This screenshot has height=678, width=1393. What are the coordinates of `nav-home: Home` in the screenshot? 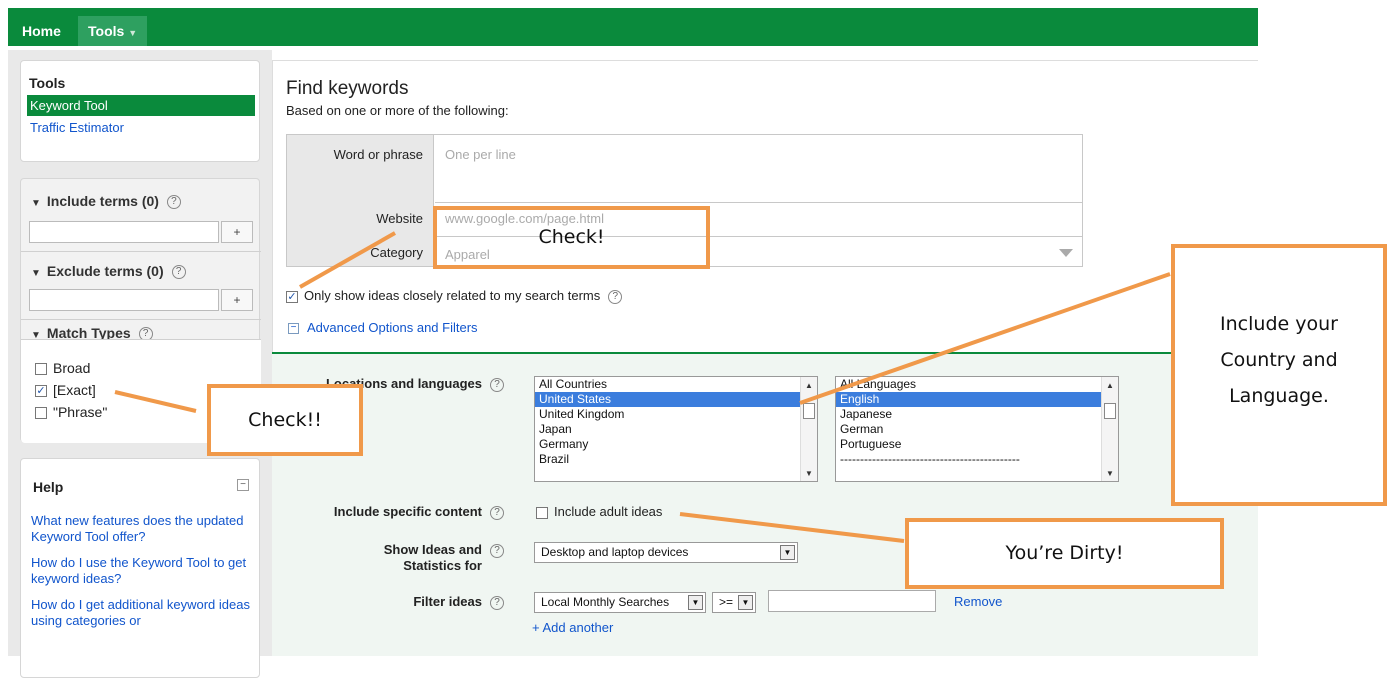 It's located at (41, 31).